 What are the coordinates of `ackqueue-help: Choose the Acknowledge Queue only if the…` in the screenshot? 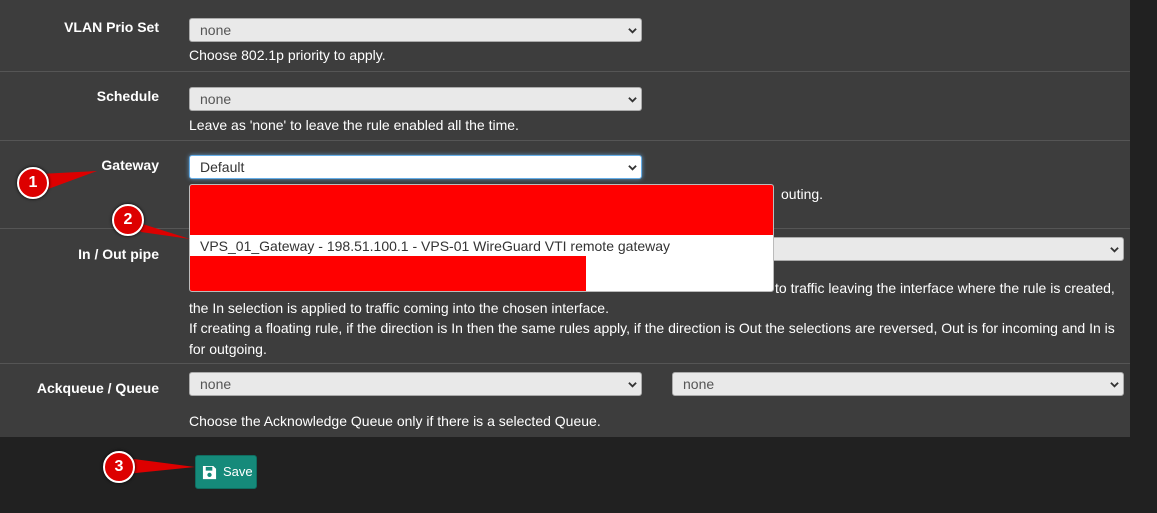 It's located at (395, 421).